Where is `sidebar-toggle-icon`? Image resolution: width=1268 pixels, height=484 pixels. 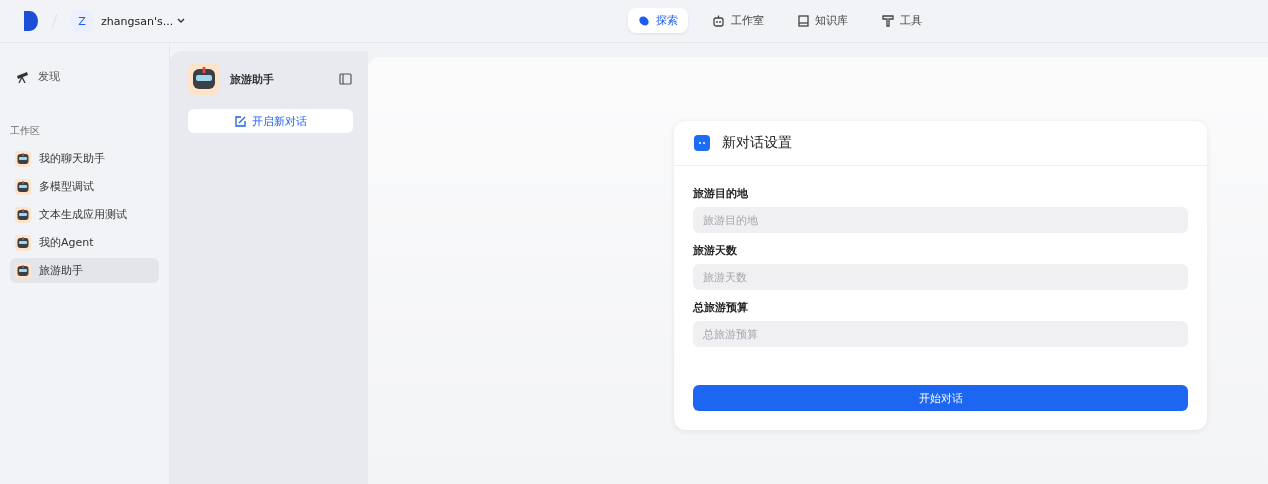 sidebar-toggle-icon is located at coordinates (345, 79).